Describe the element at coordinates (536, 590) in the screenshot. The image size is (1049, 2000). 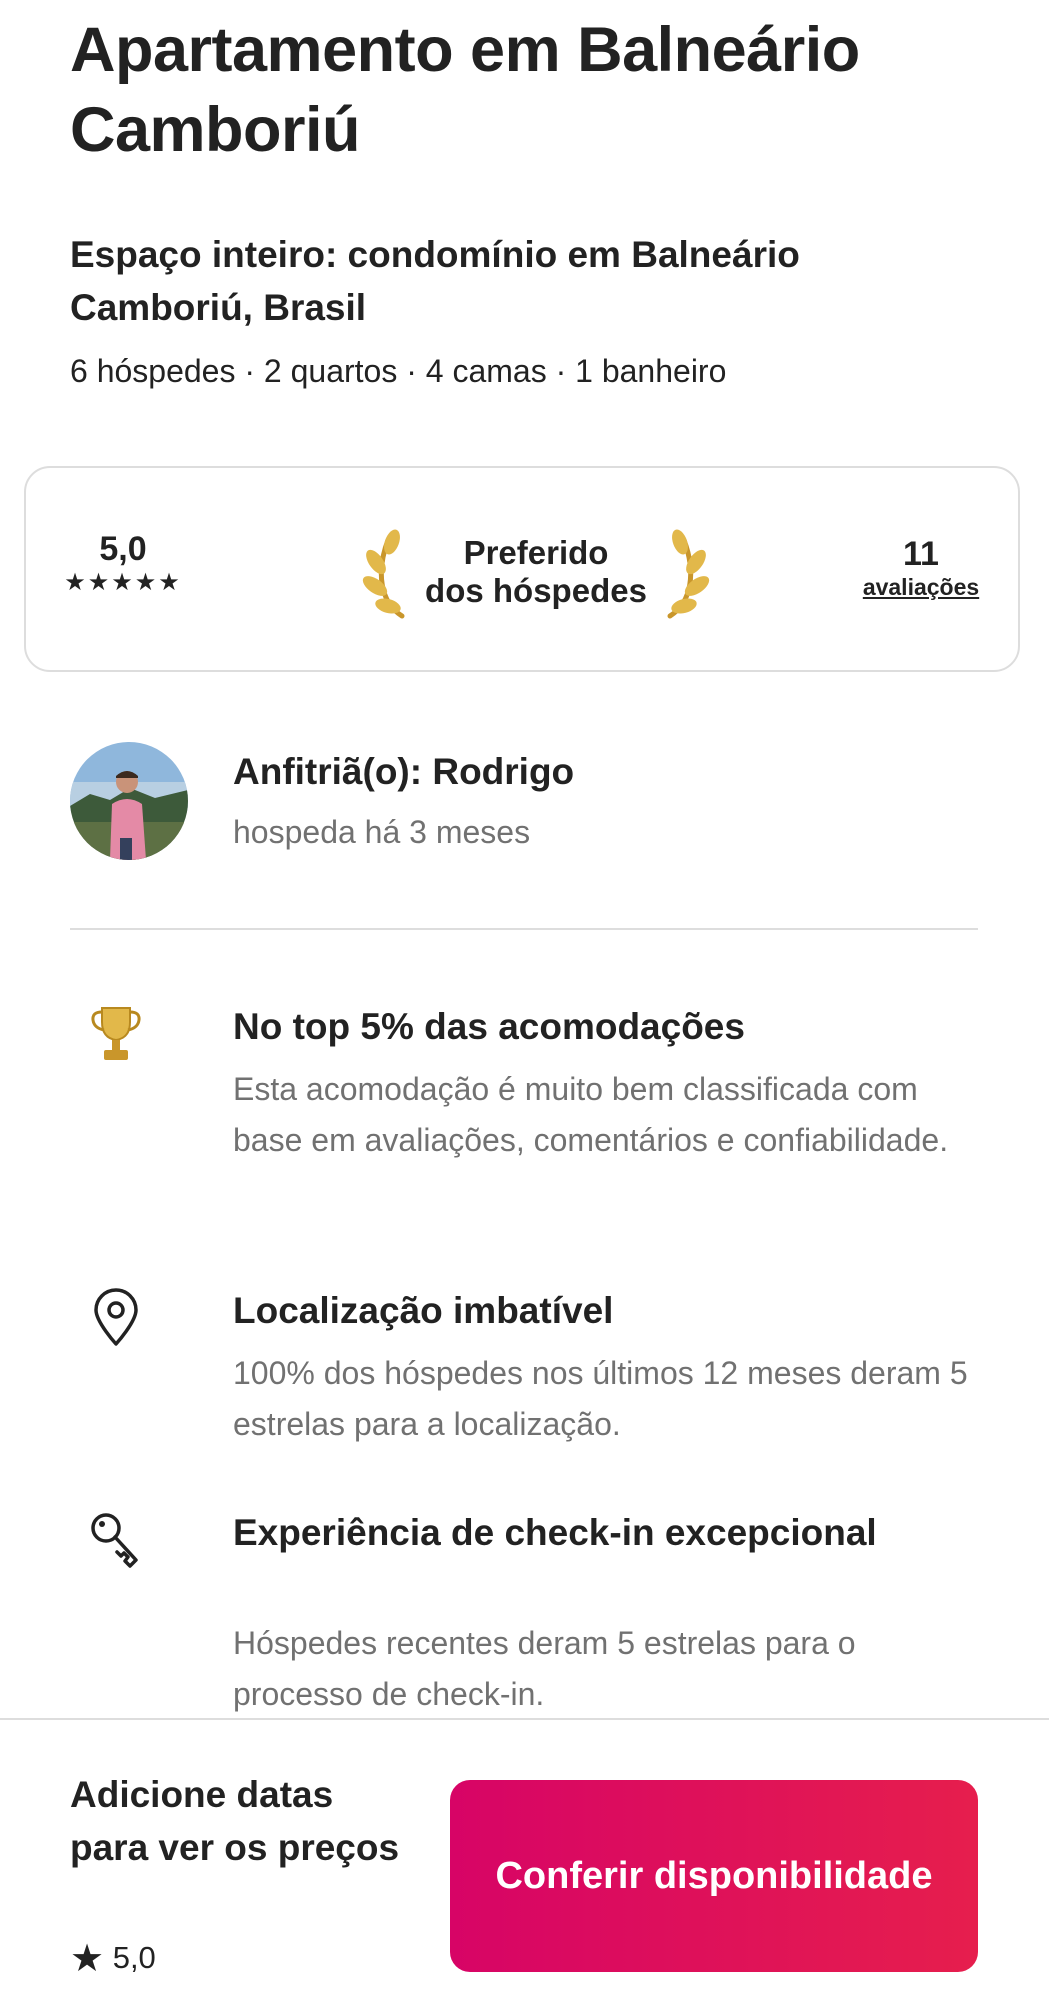
I see `guest-favorite-line2: dos hóspedes` at that location.